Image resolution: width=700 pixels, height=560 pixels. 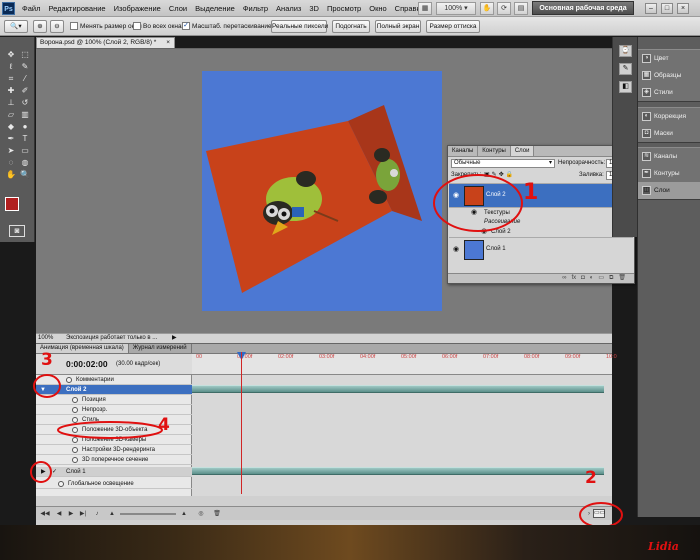 I want to click on maximize-icon: □, so click(x=667, y=8).